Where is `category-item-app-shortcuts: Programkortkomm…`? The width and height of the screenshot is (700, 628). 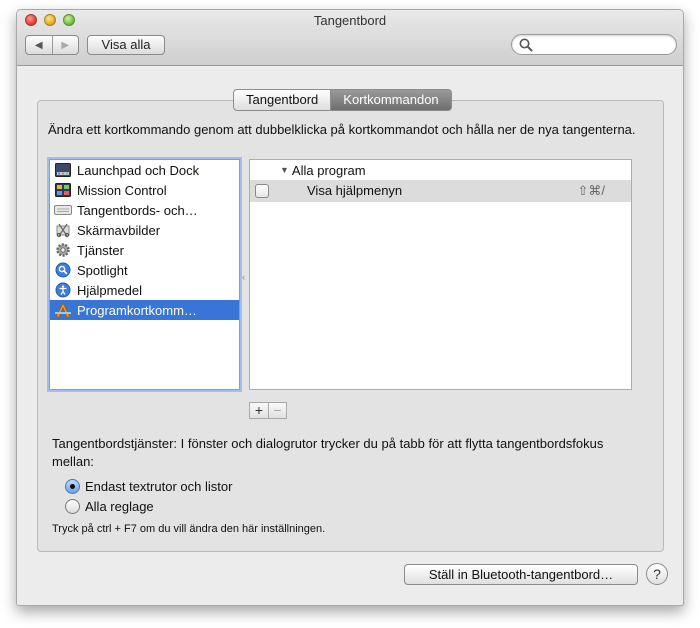 category-item-app-shortcuts: Programkortkomm… is located at coordinates (144, 310).